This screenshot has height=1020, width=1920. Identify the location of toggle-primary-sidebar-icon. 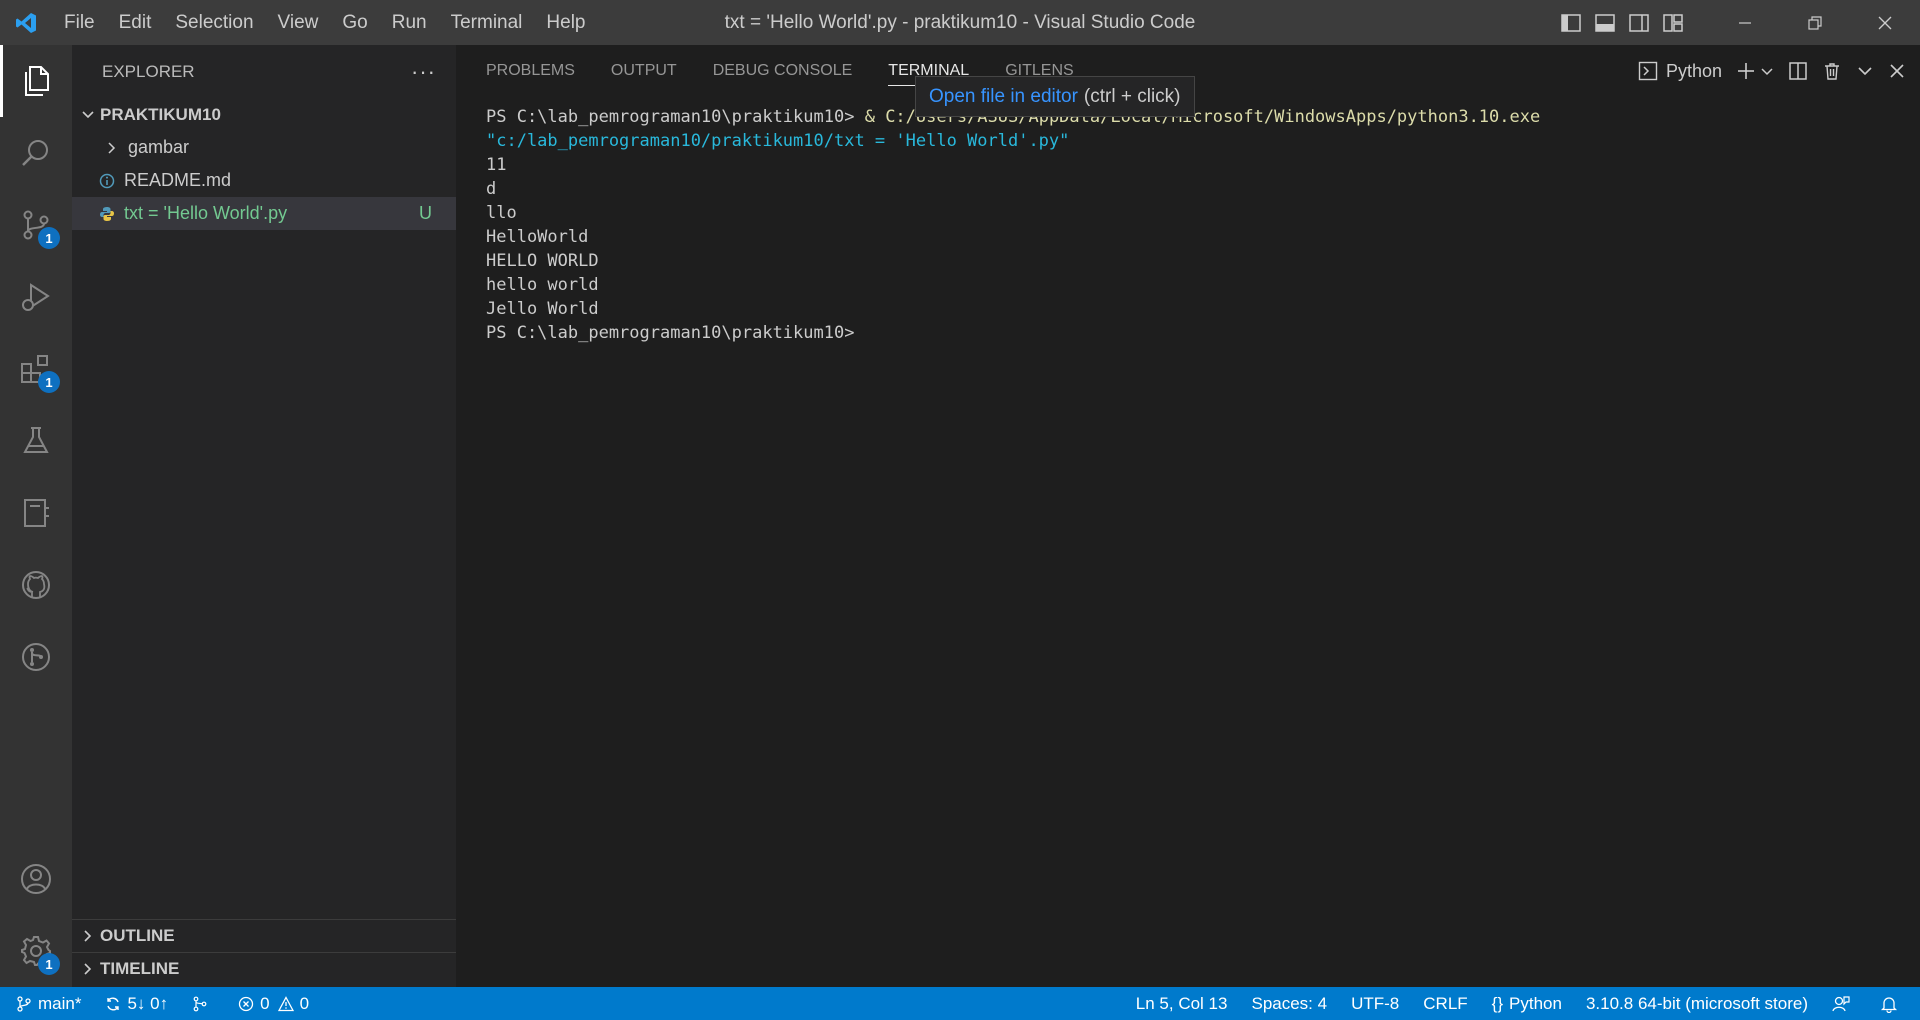
(1571, 22).